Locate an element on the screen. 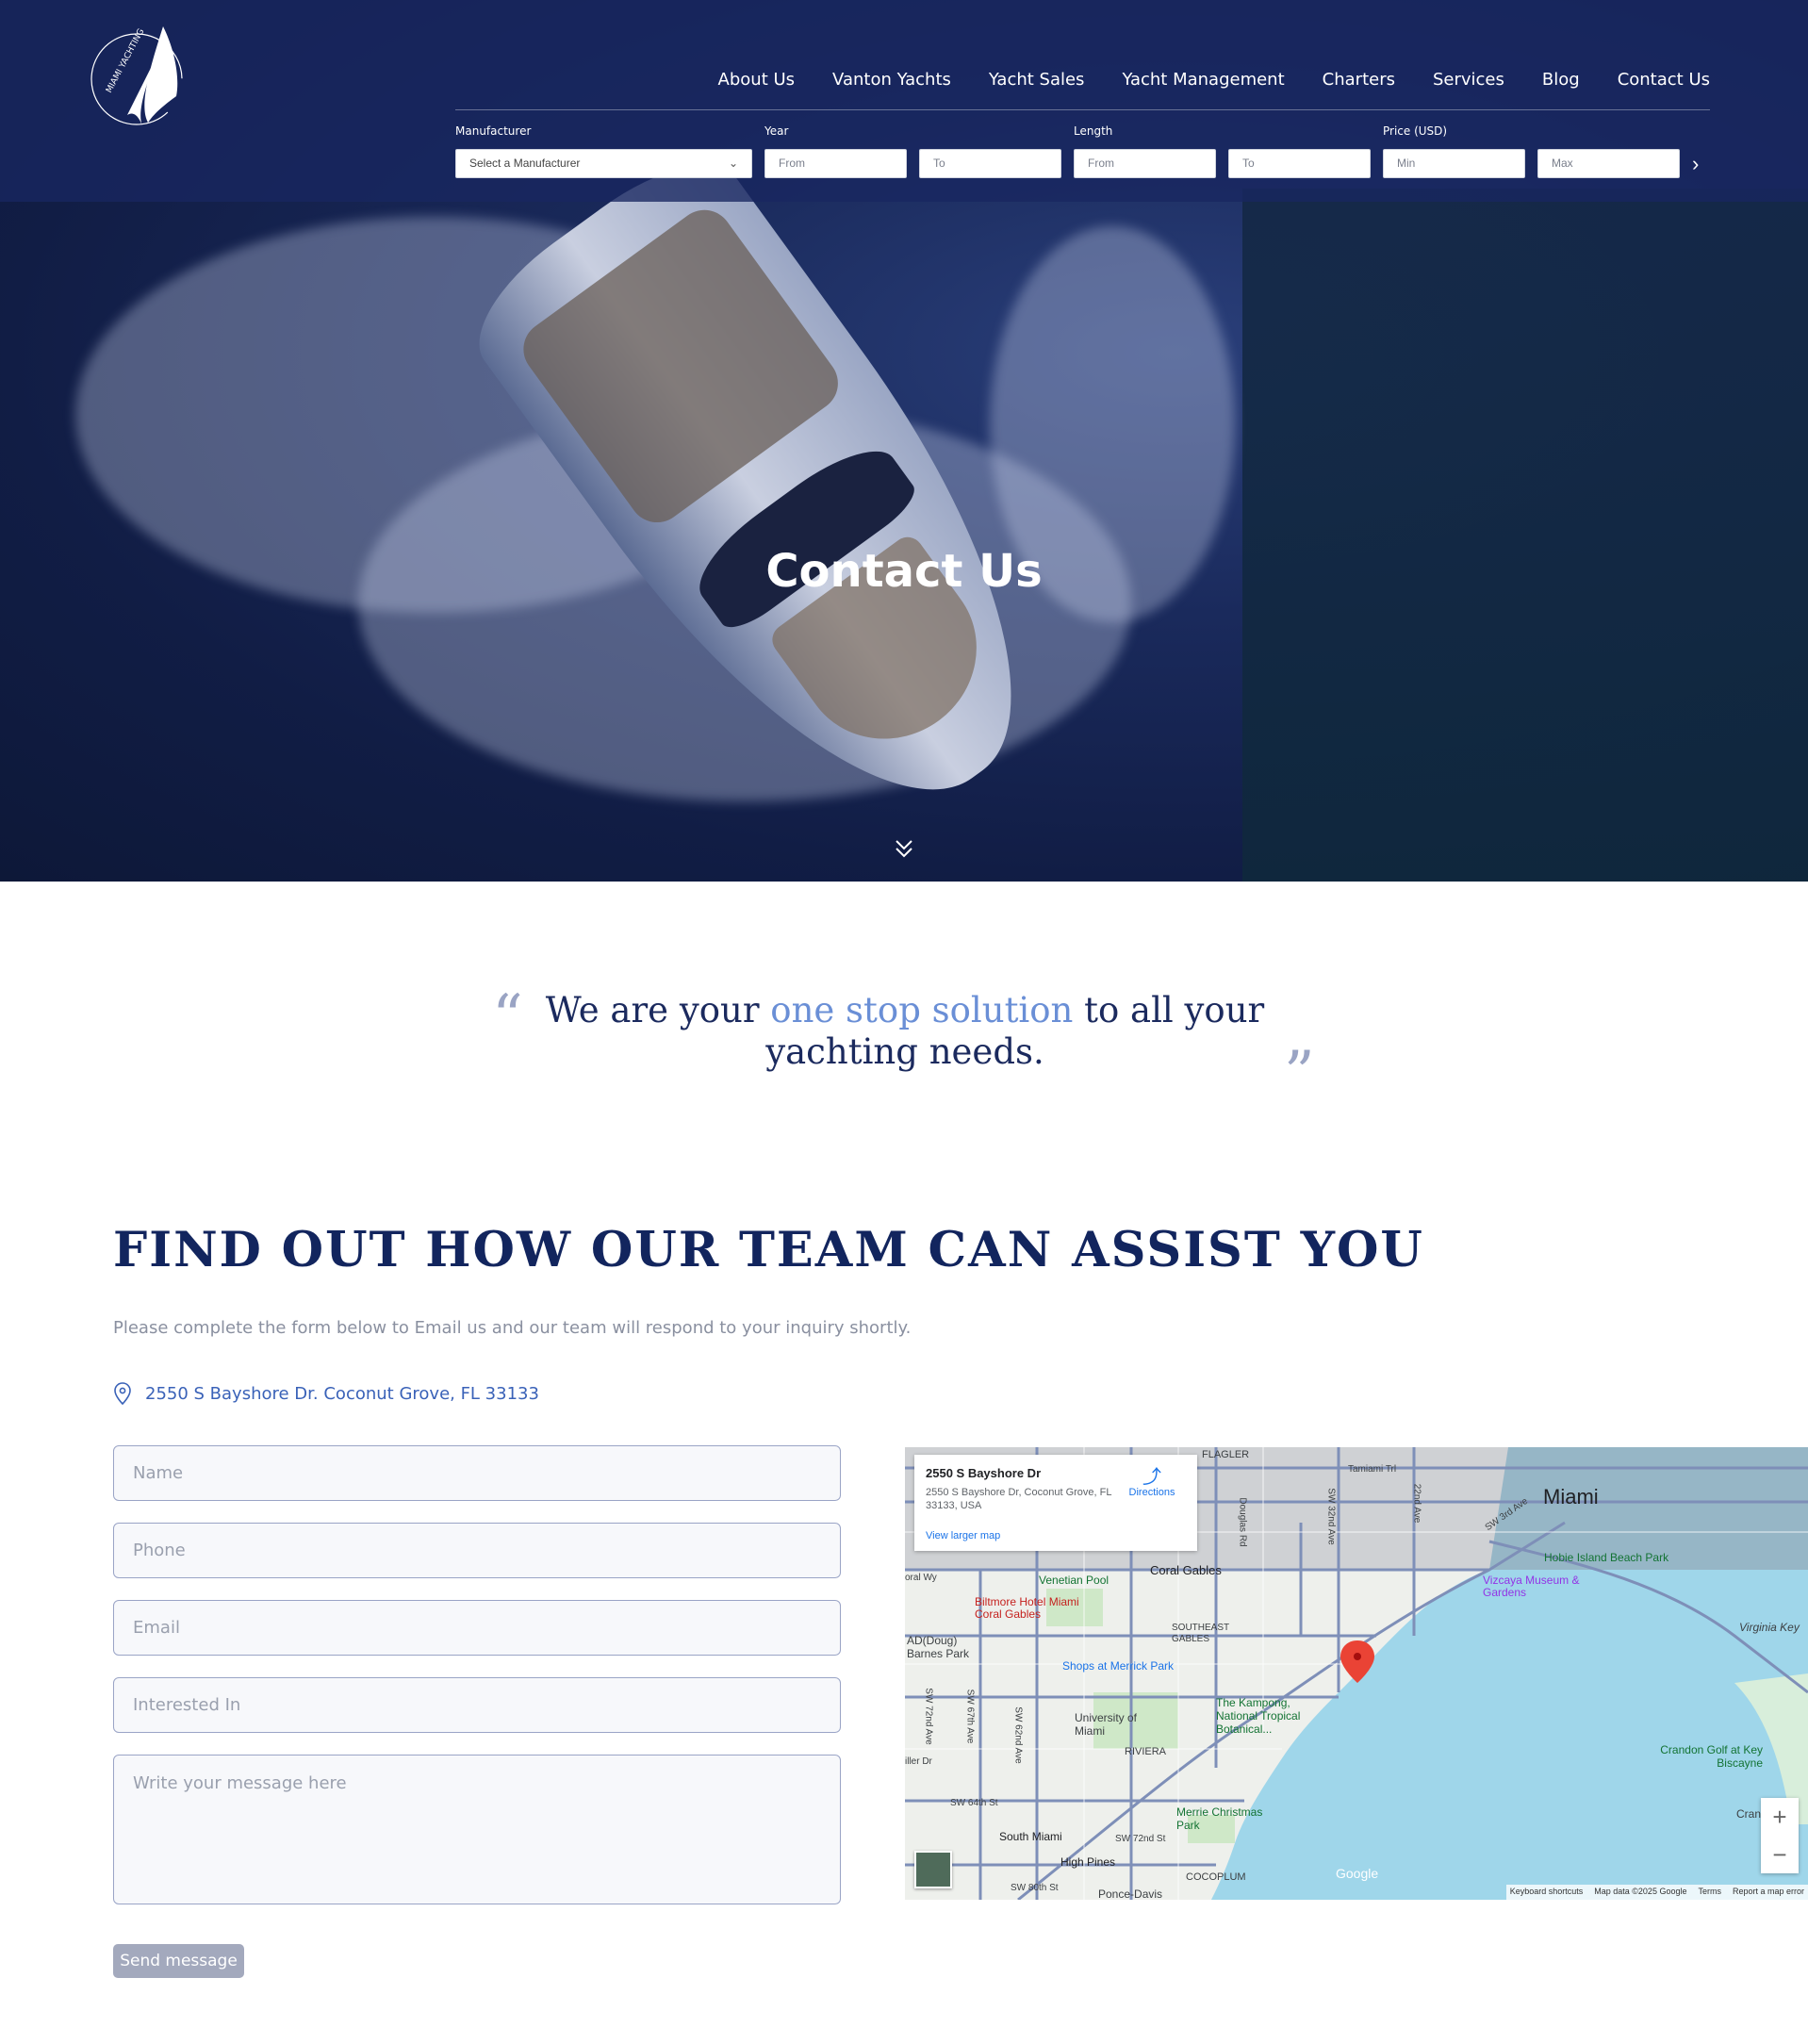  length-to-input: To is located at coordinates (1299, 164).